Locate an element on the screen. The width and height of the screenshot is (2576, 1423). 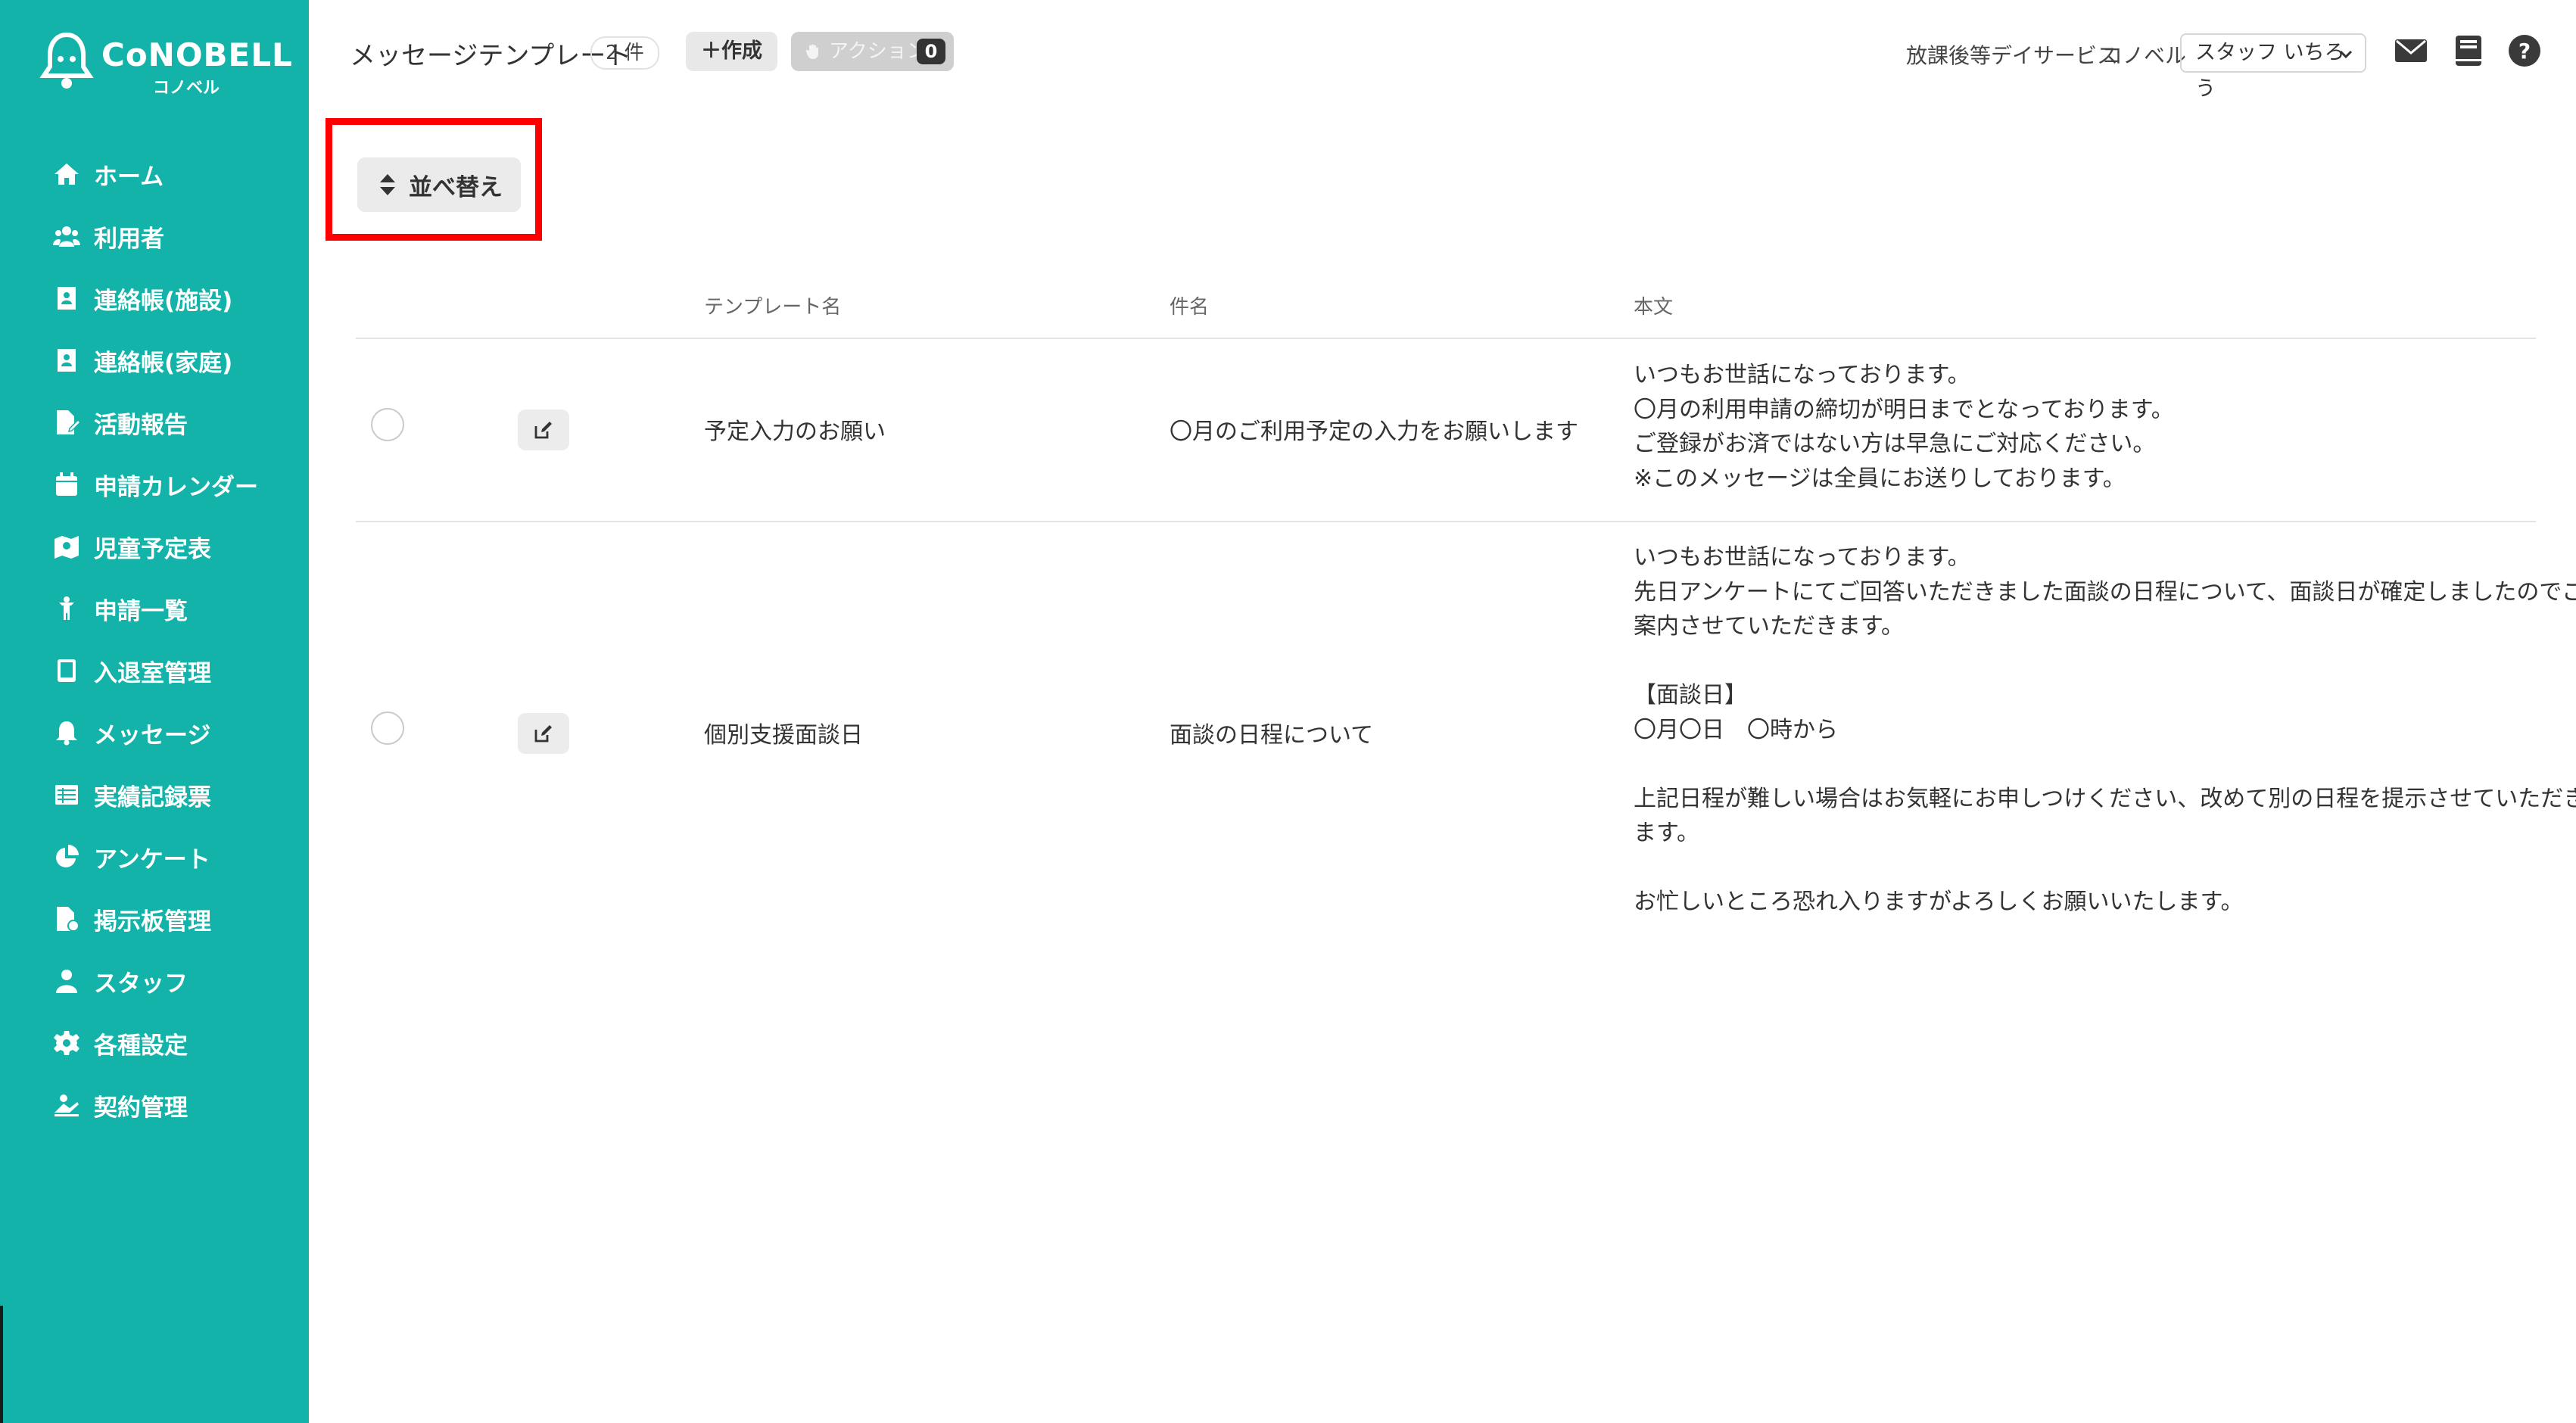
sidebar-item-users: 利用者 is located at coordinates (108, 236).